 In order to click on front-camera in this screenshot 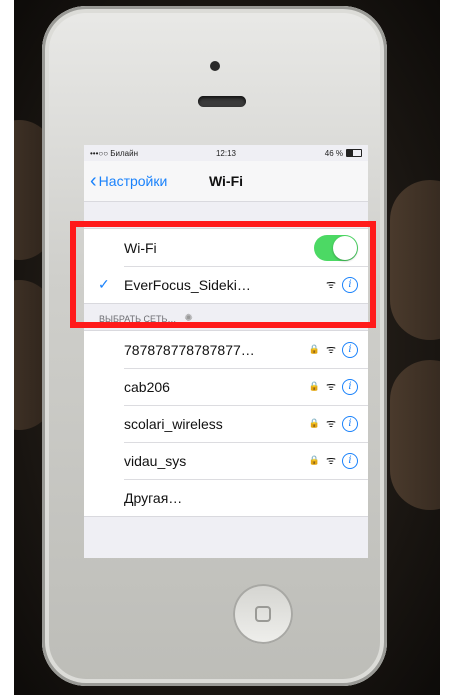, I will do `click(215, 66)`.